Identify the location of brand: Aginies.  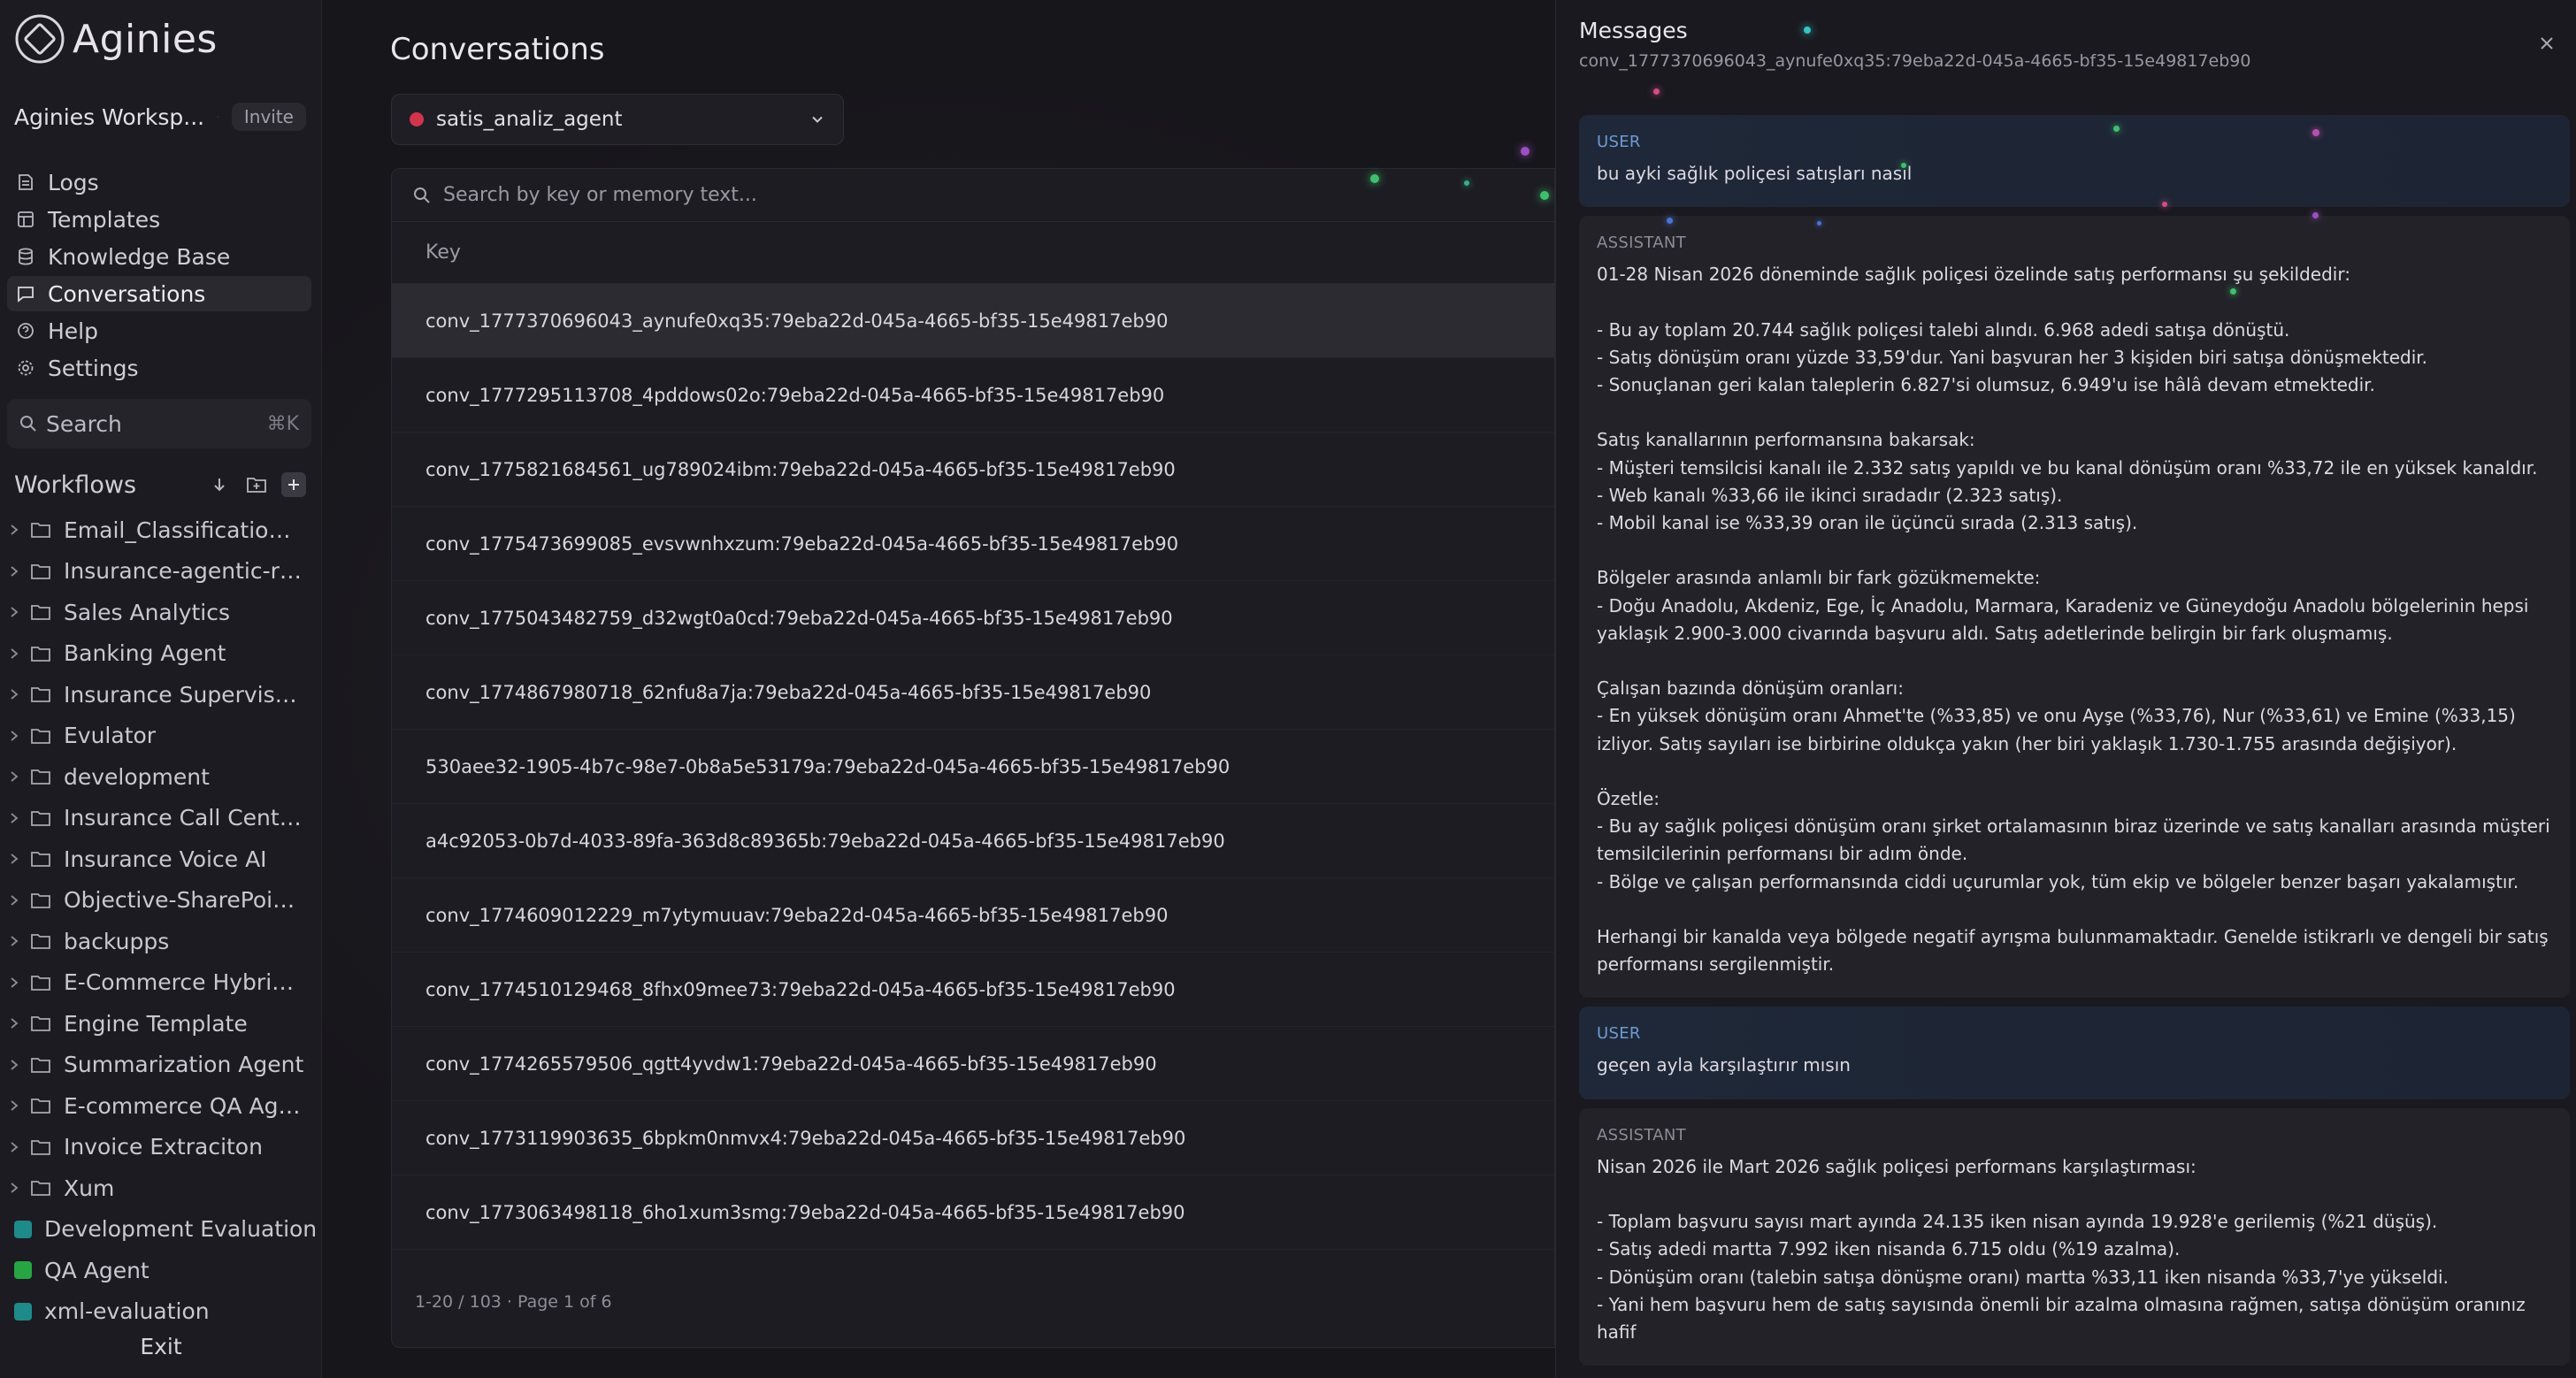
(116, 38).